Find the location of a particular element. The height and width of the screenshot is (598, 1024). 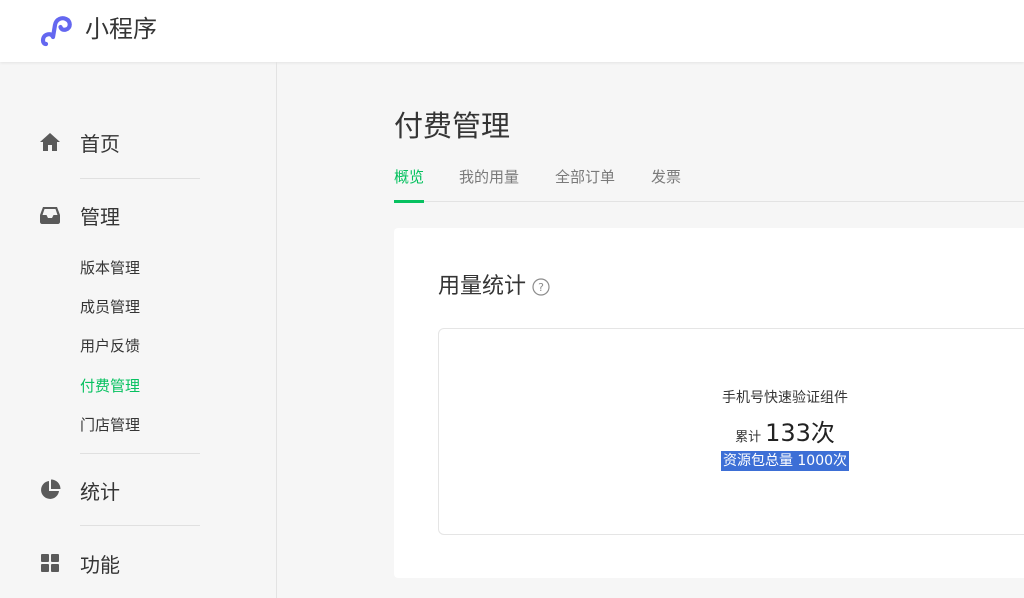

inbox-icon is located at coordinates (50, 215).